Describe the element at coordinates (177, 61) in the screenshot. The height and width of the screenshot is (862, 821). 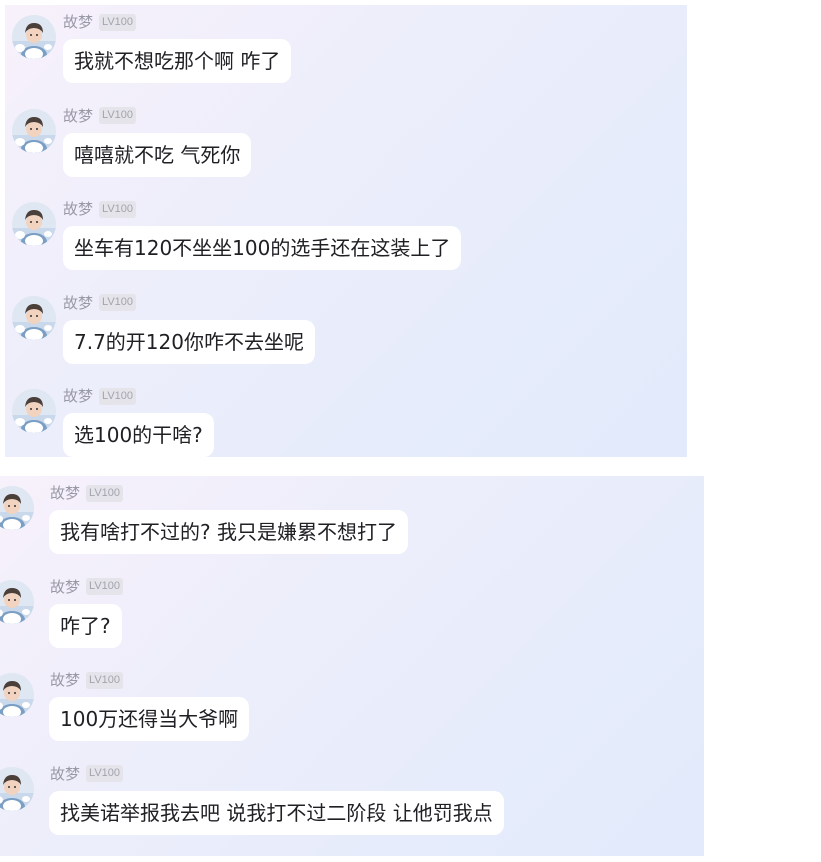
I see `message-bubble: 我就不想吃那个啊 咋了` at that location.